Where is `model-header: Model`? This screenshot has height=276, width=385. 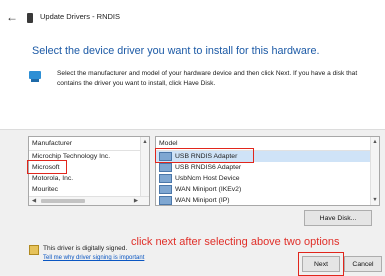
model-header: Model is located at coordinates (267, 144).